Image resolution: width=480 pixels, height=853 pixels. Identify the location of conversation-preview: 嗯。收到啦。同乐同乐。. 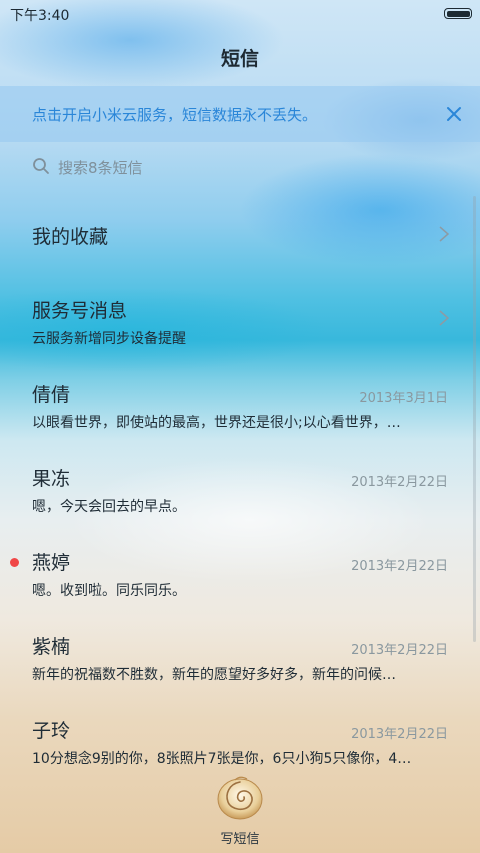
(109, 591).